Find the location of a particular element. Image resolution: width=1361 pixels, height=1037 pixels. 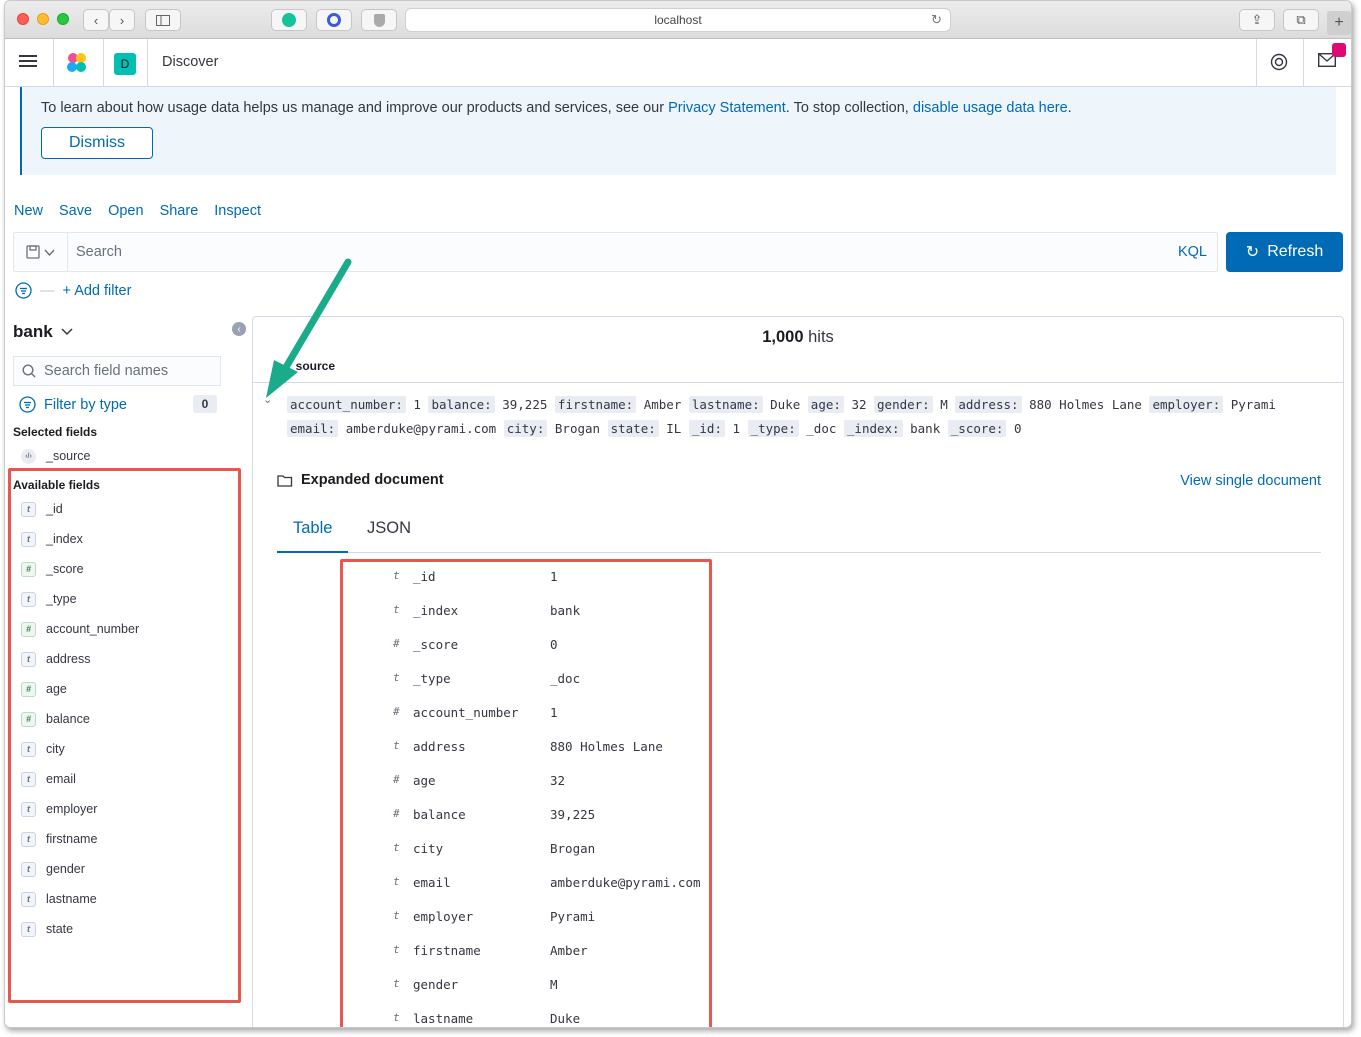

search-input: Search is located at coordinates (99, 252).